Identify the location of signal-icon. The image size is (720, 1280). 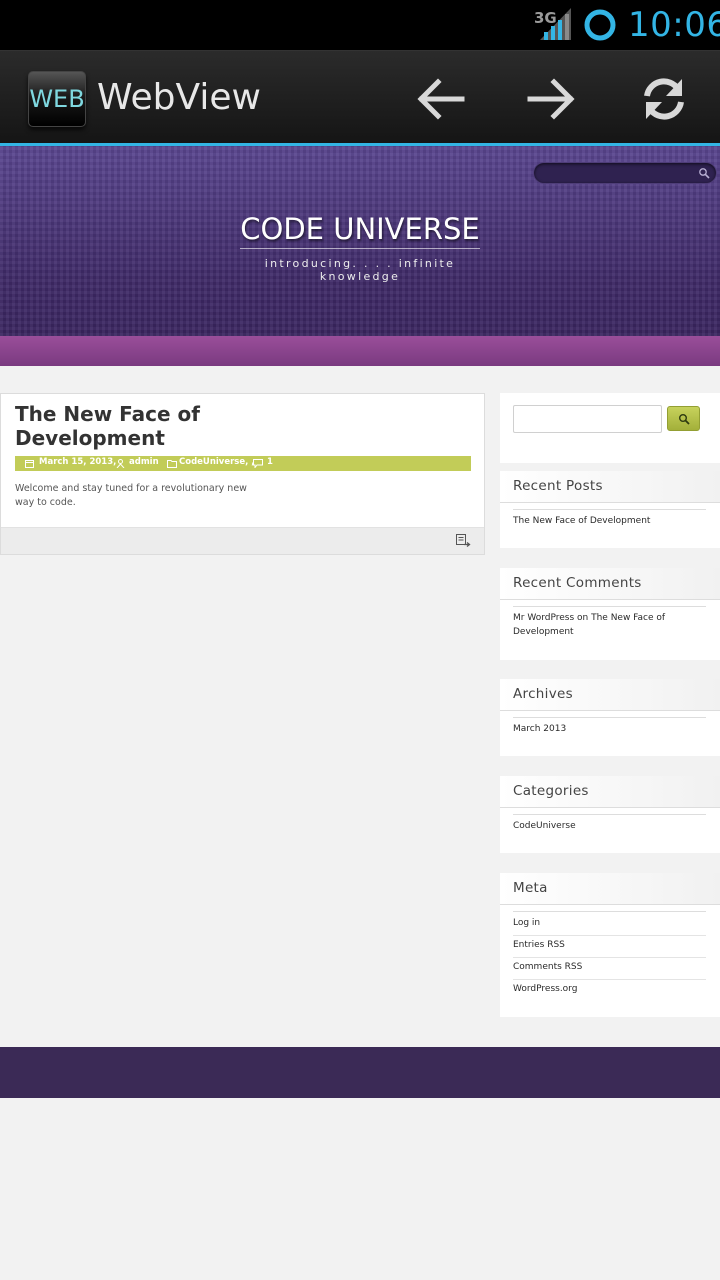
(555, 24).